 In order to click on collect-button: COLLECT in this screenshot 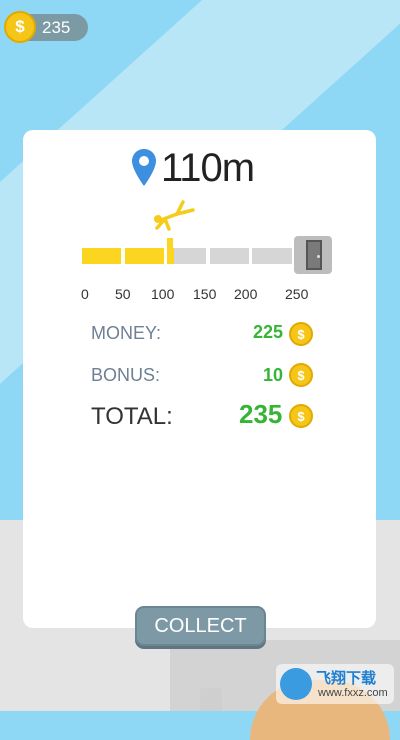, I will do `click(200, 626)`.